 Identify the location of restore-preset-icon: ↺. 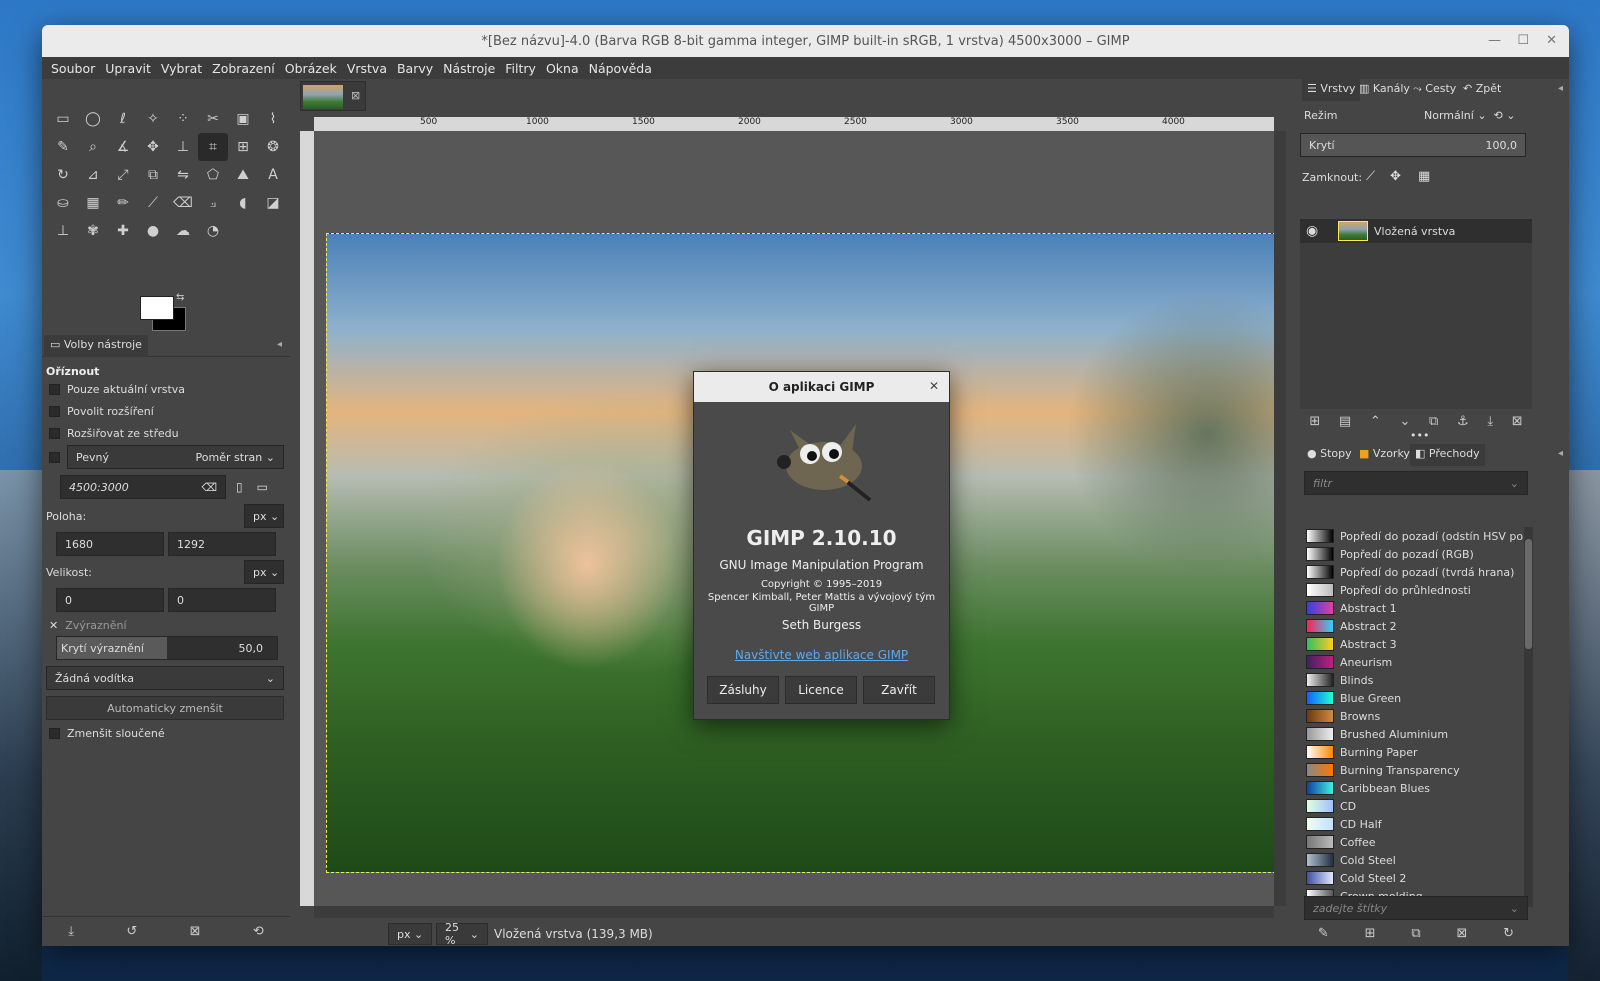
(131, 931).